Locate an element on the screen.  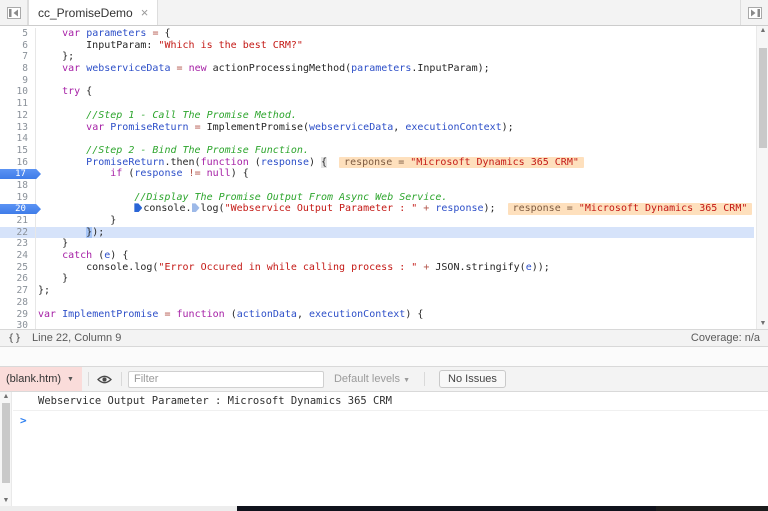
tab-title: cc_PromiseDemo is located at coordinates (85, 12).